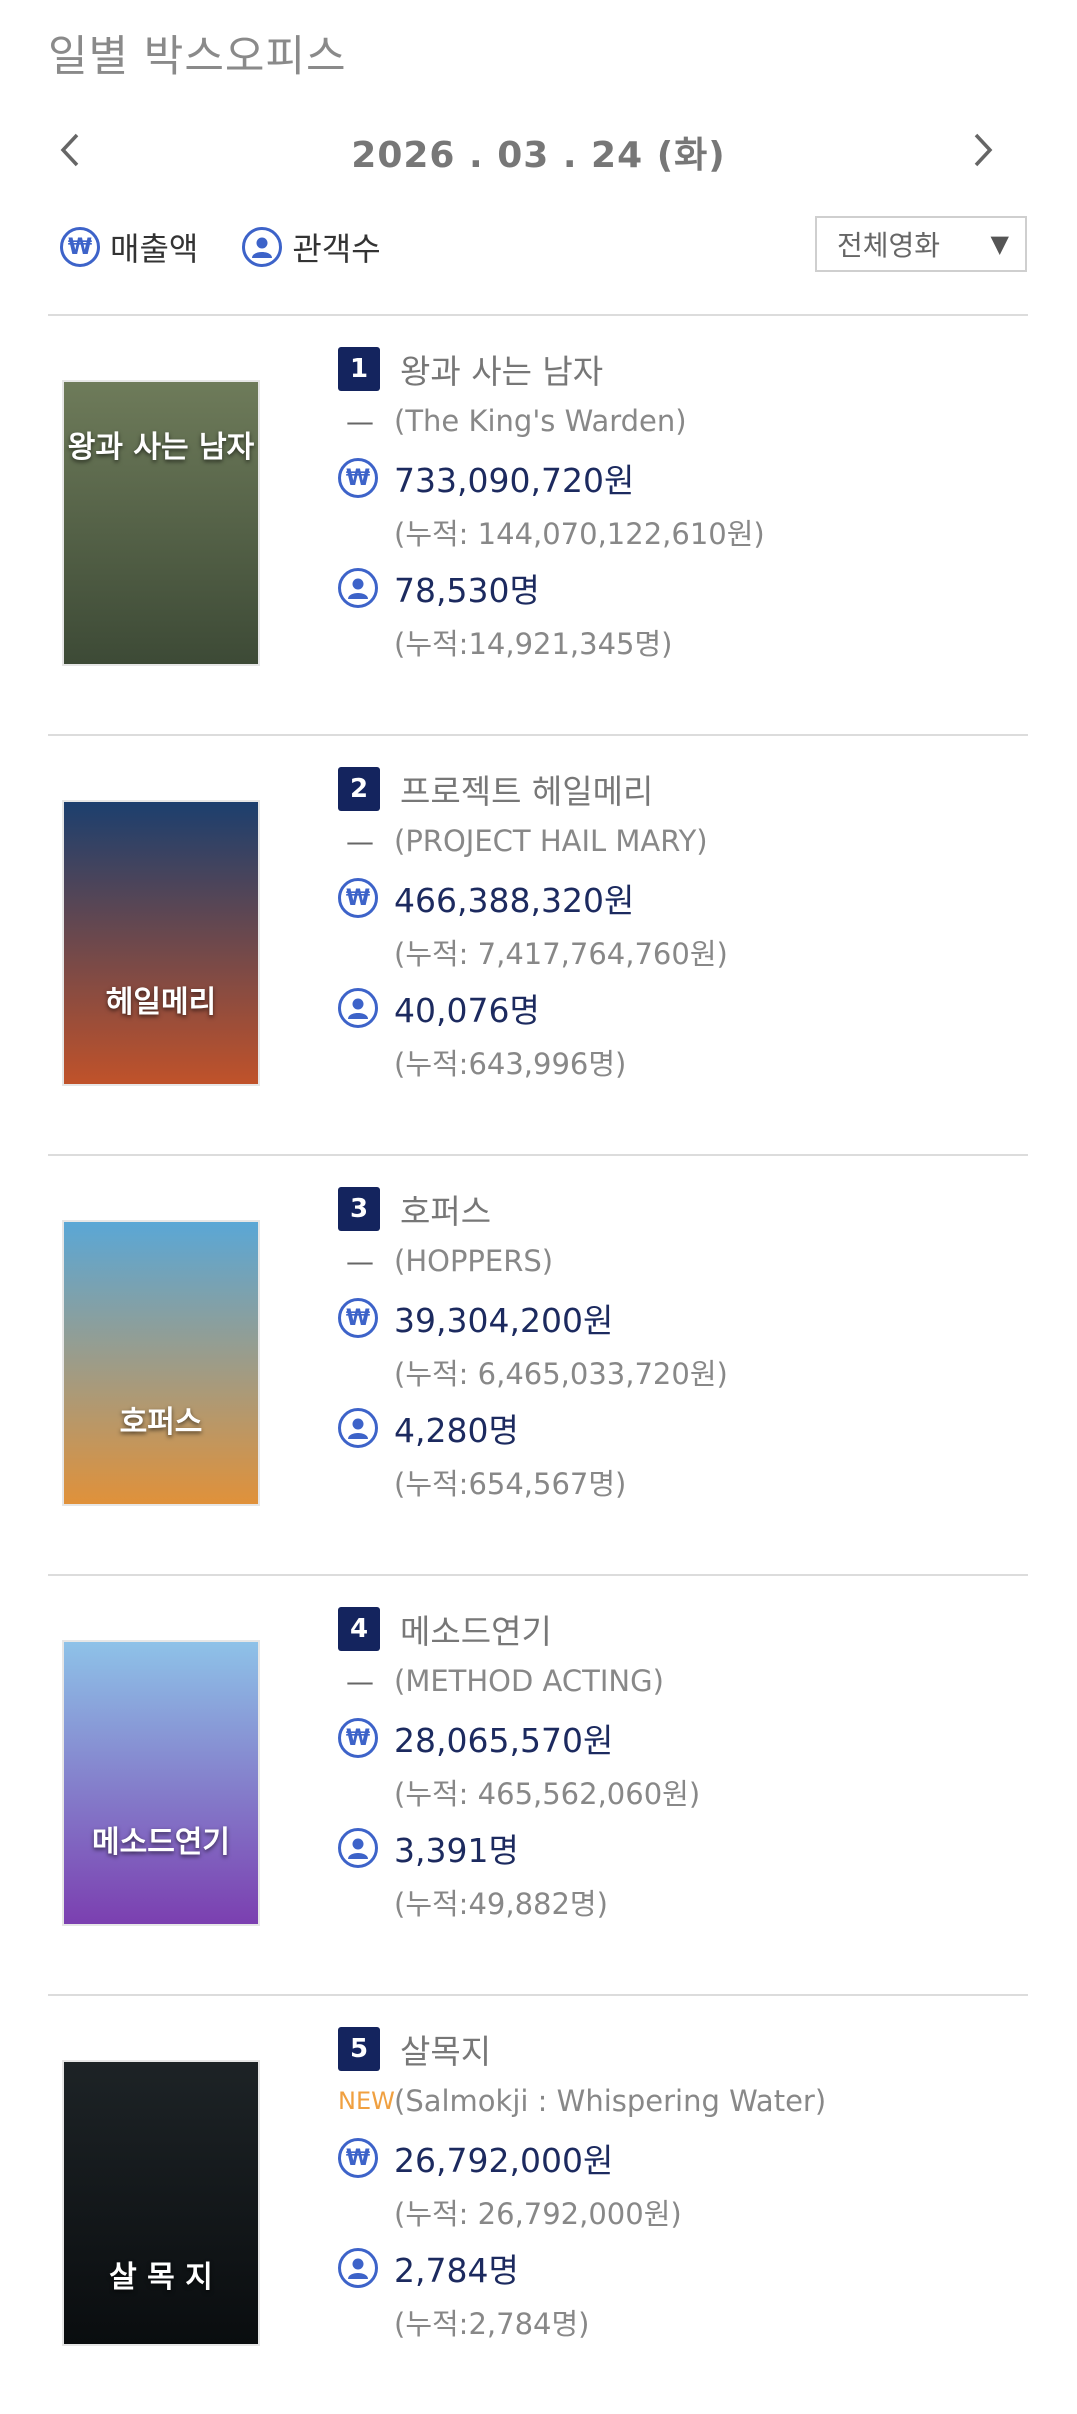  What do you see at coordinates (467, 590) in the screenshot?
I see `daily-audience: 78,530명` at bounding box center [467, 590].